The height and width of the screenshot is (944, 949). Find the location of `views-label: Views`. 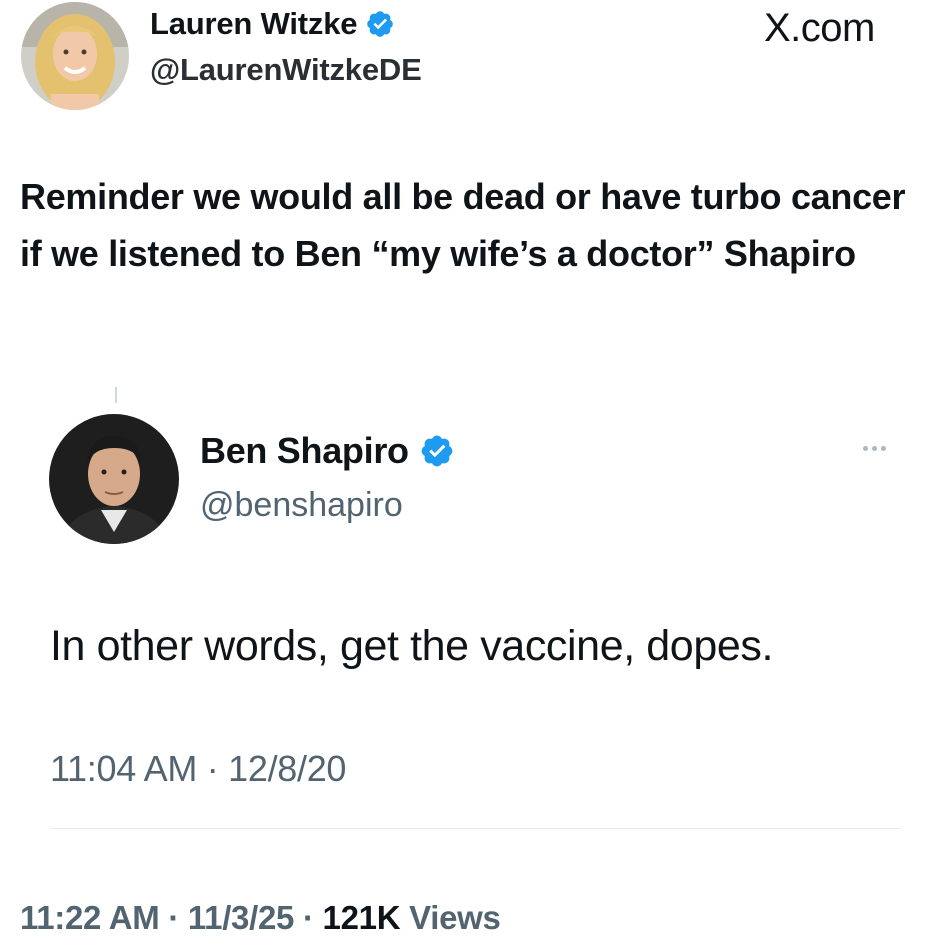

views-label: Views is located at coordinates (455, 917).